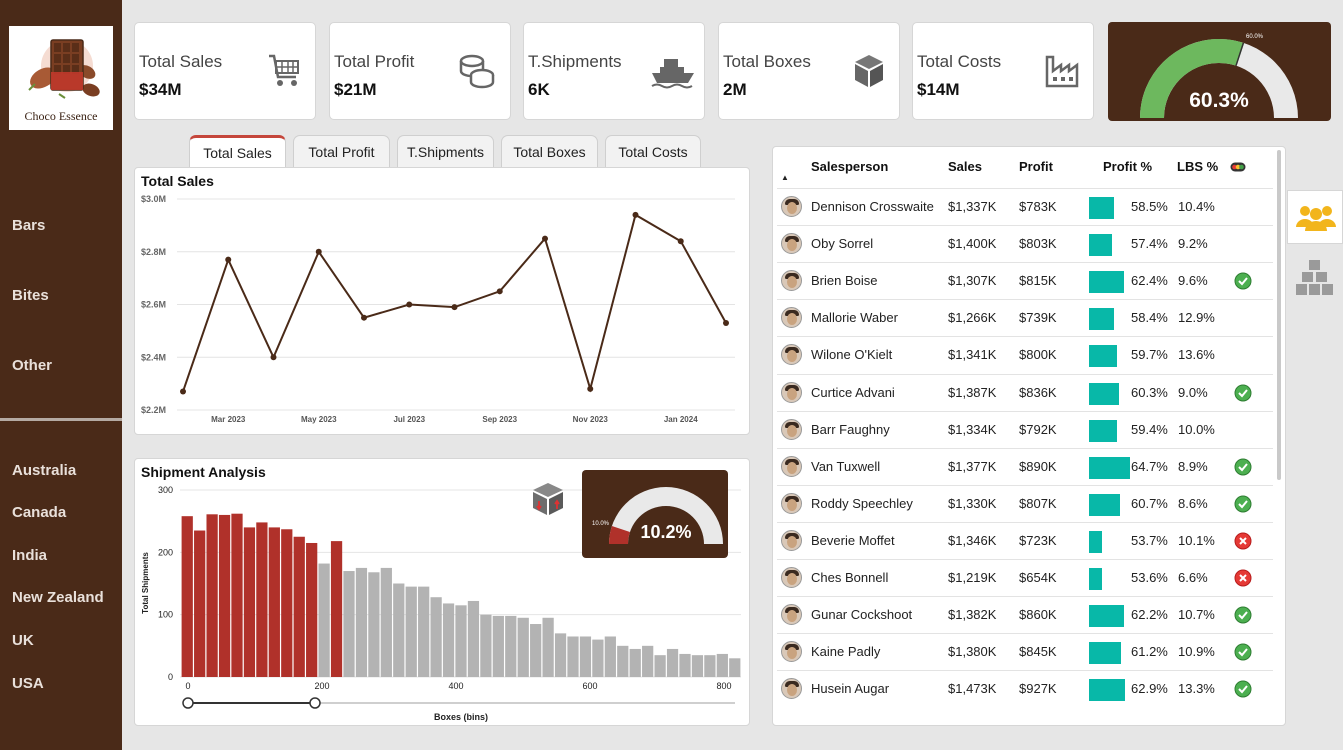  I want to click on table-row: Van Tuxwell $1,377K $890K 64.7% 8.9%, so click(1025, 466).